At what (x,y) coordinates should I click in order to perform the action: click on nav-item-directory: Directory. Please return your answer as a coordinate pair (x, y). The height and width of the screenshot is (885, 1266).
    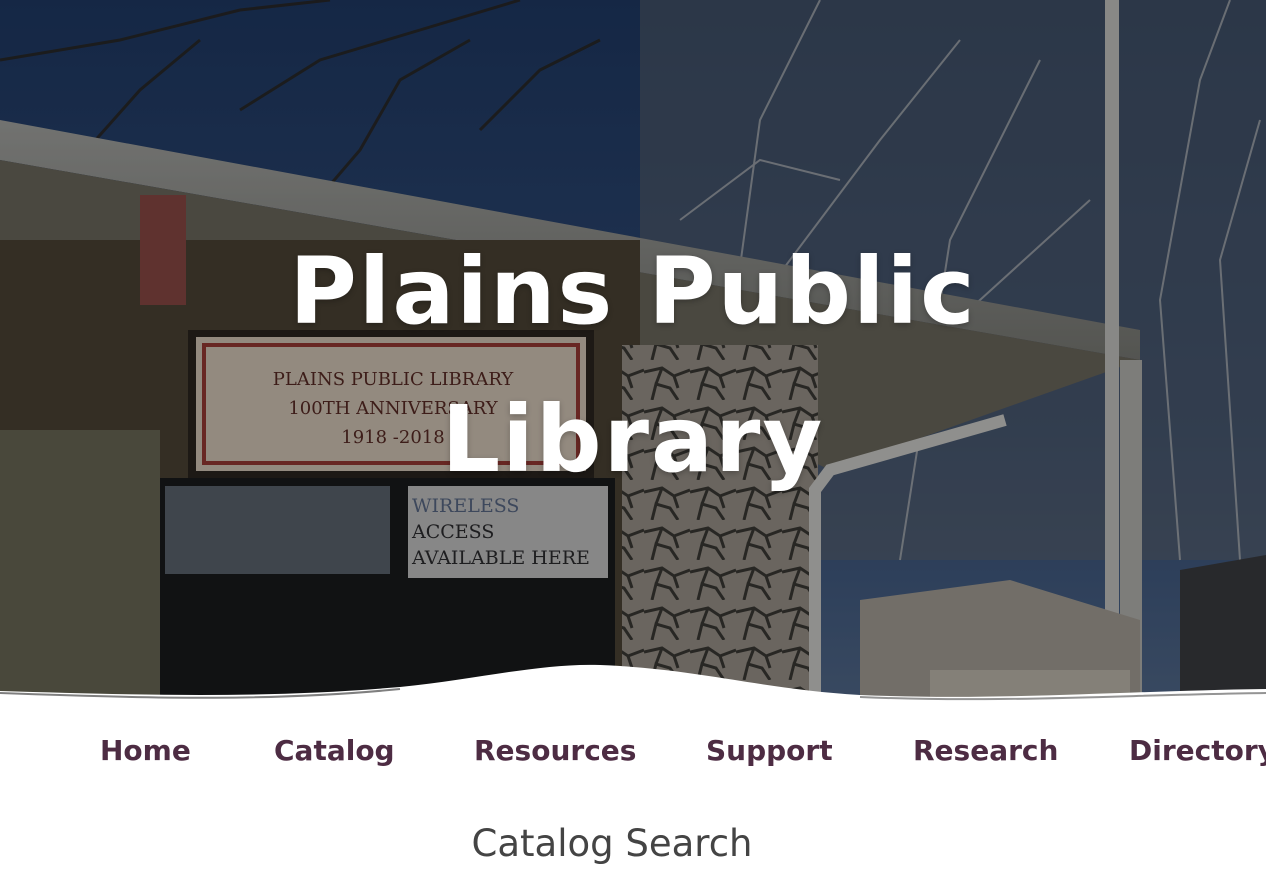
    Looking at the image, I should click on (1197, 750).